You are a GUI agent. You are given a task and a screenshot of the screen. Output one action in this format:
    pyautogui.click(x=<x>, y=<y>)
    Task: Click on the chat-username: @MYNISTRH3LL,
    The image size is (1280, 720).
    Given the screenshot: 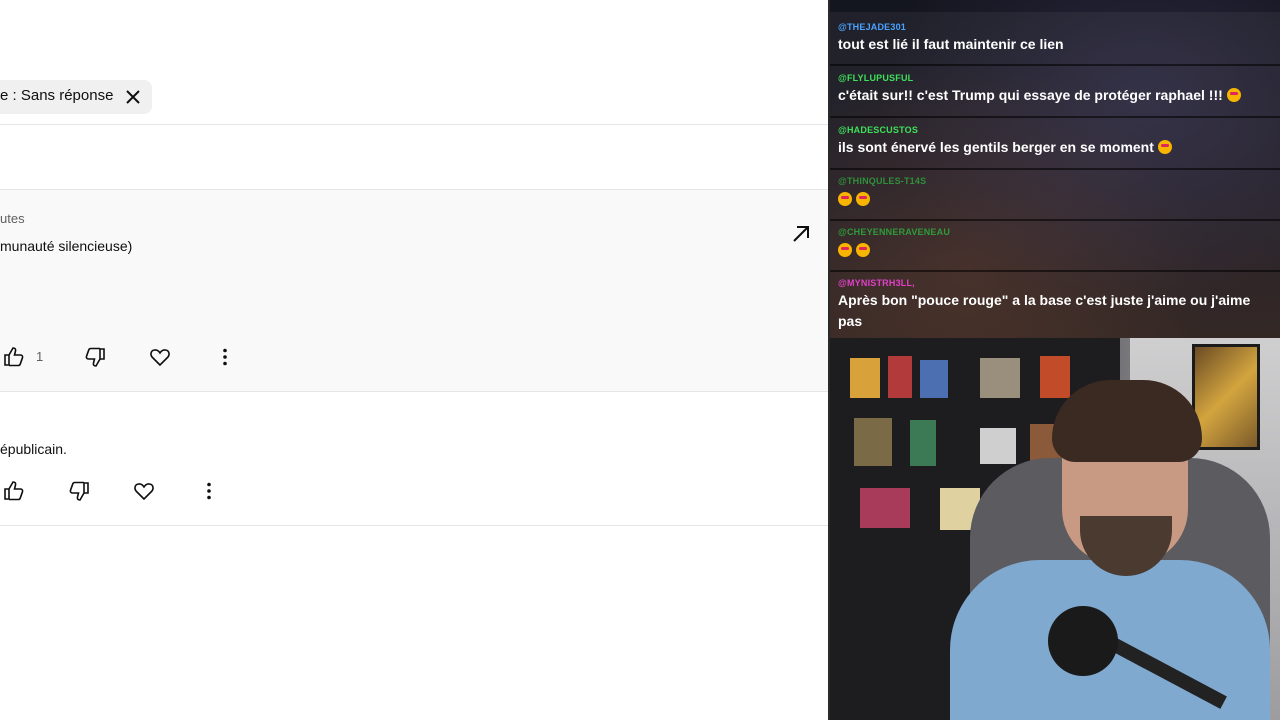 What is the action you would take?
    pyautogui.click(x=876, y=283)
    